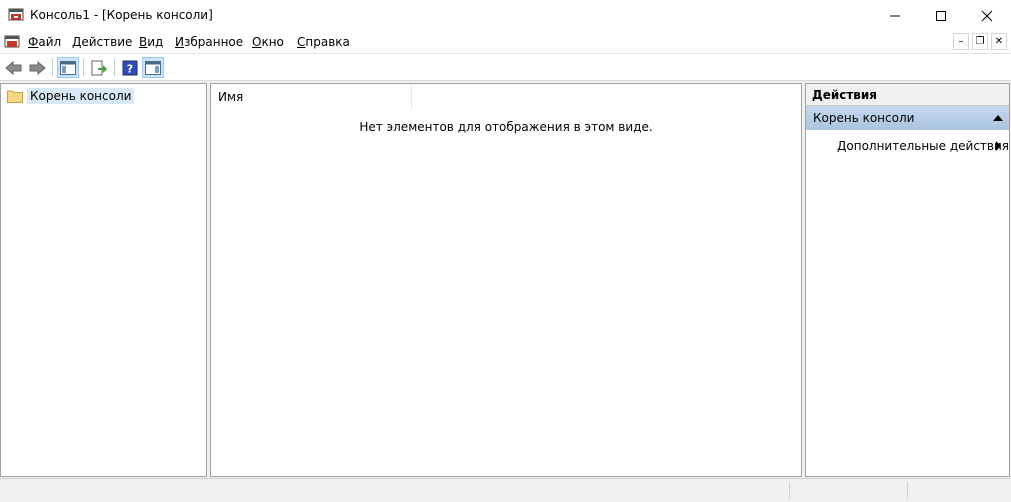  I want to click on show-hide-tree-button, so click(68, 67).